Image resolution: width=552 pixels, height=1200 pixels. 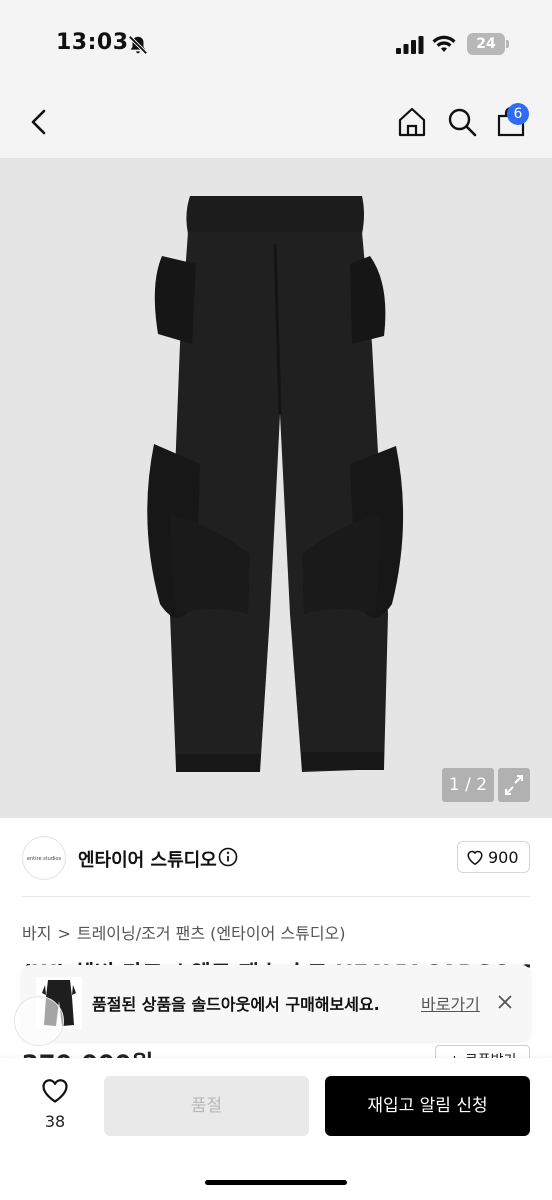 What do you see at coordinates (276, 124) in the screenshot?
I see `top-nav-bar: 6` at bounding box center [276, 124].